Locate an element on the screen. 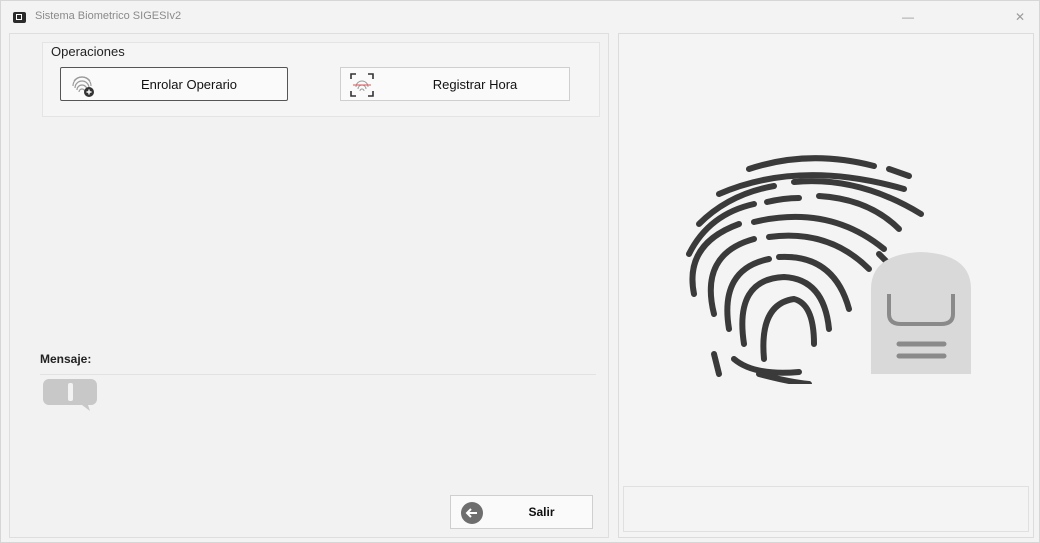 This screenshot has height=543, width=1040. enrolar-operario-button: Enrolar Operario is located at coordinates (174, 84).